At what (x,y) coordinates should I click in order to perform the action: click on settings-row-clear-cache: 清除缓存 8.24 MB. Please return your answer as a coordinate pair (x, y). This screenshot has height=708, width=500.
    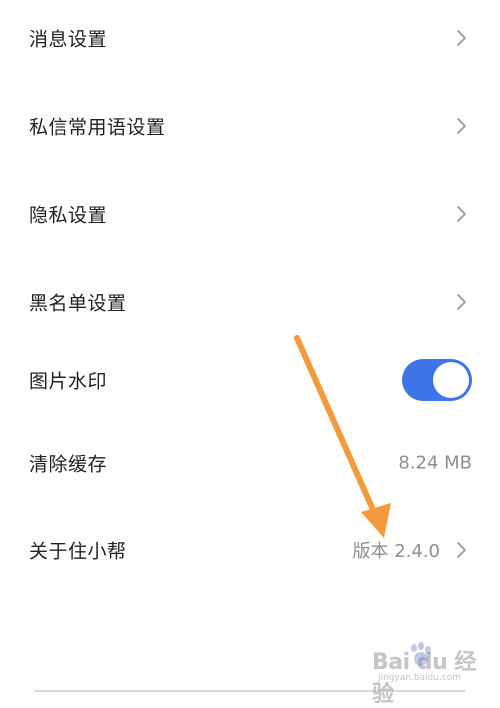
    Looking at the image, I should click on (250, 463).